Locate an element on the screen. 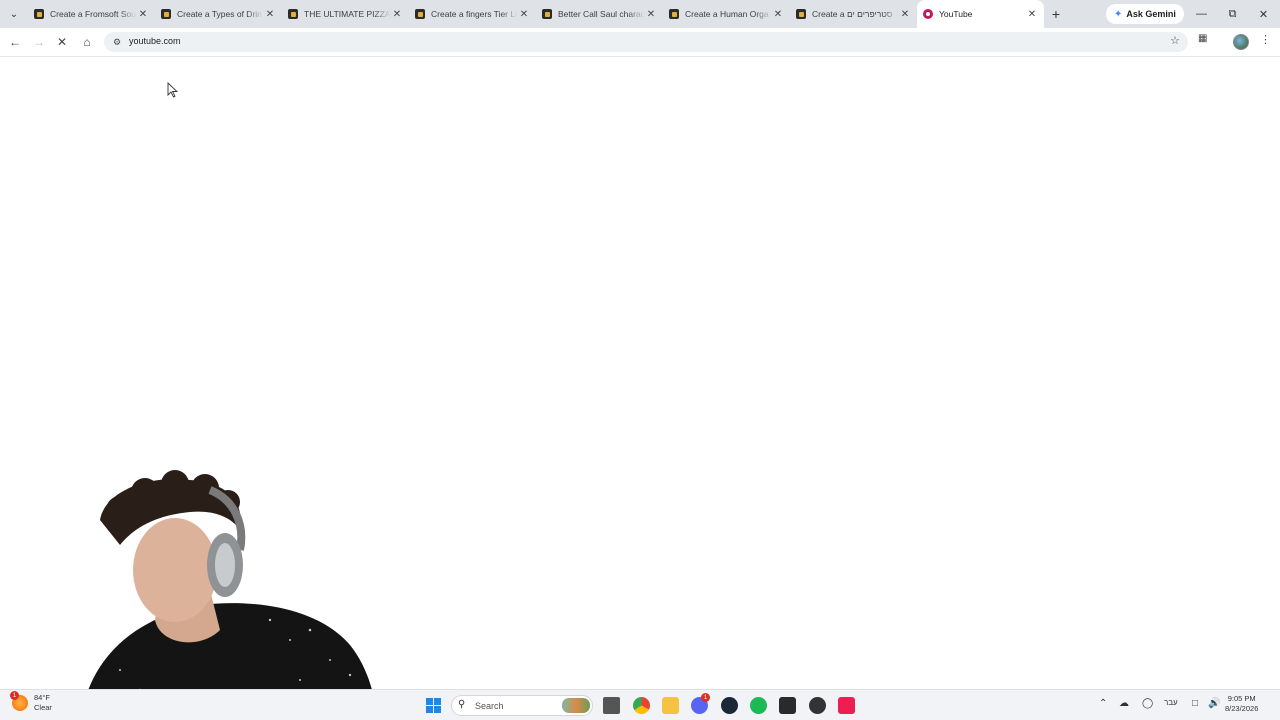 The image size is (1280, 720). tab-title: THE ULTIMATE PIZZA T is located at coordinates (347, 14).